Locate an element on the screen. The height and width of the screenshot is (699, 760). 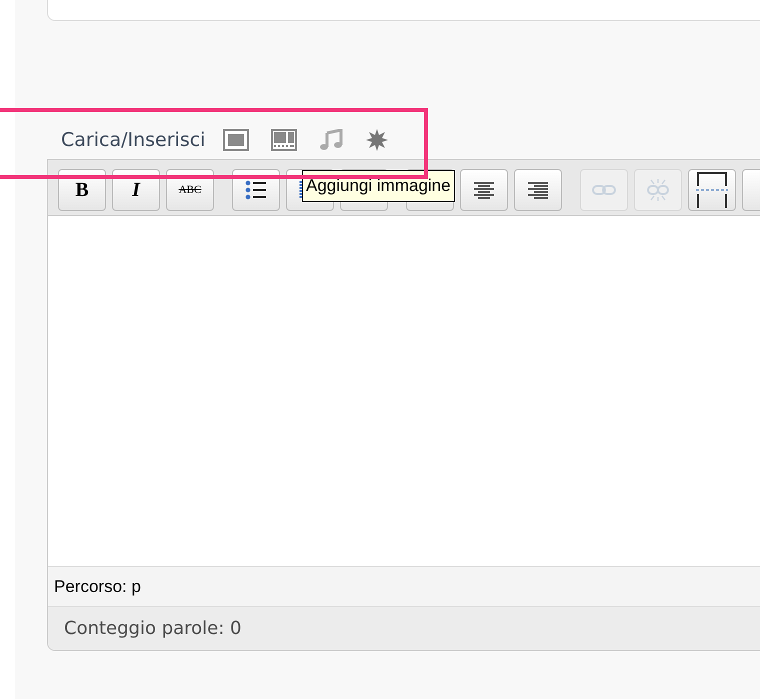
word-count-bar: Conteggio parole: 0 is located at coordinates (404, 628).